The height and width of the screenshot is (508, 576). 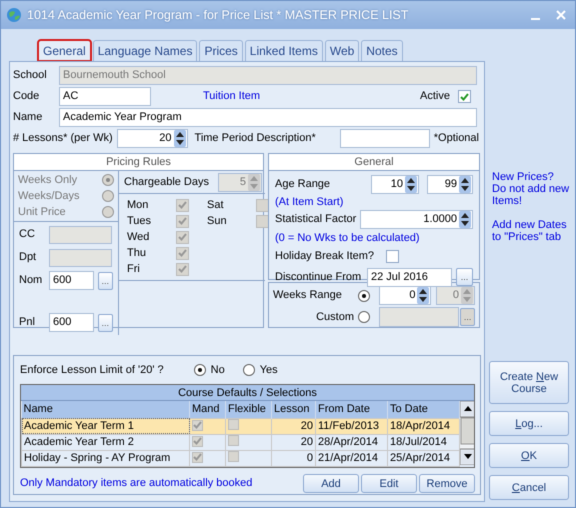 What do you see at coordinates (208, 409) in the screenshot?
I see `column-header: Mand` at bounding box center [208, 409].